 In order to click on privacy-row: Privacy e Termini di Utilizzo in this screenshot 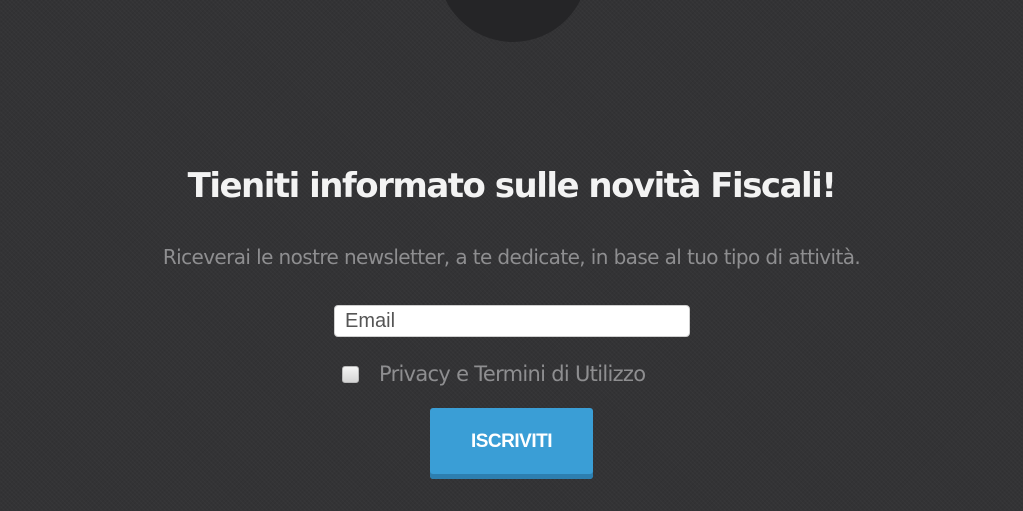, I will do `click(494, 374)`.